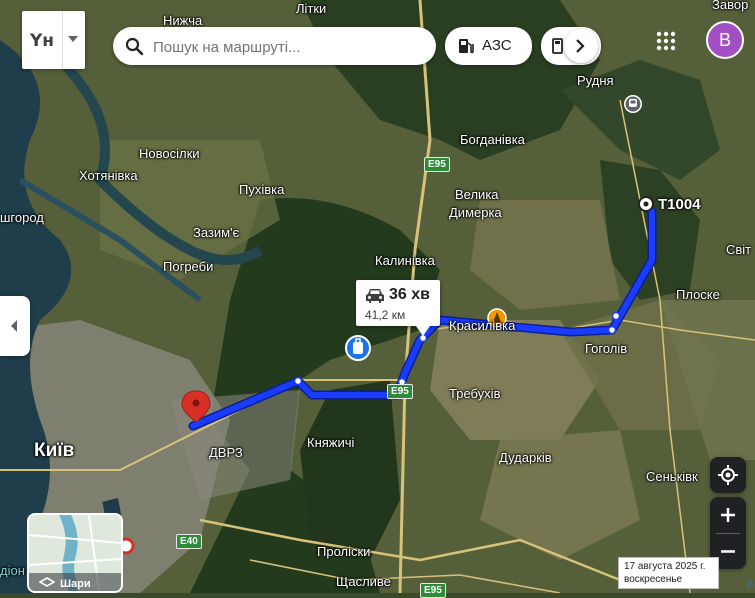  What do you see at coordinates (375, 296) in the screenshot?
I see `car-icon` at bounding box center [375, 296].